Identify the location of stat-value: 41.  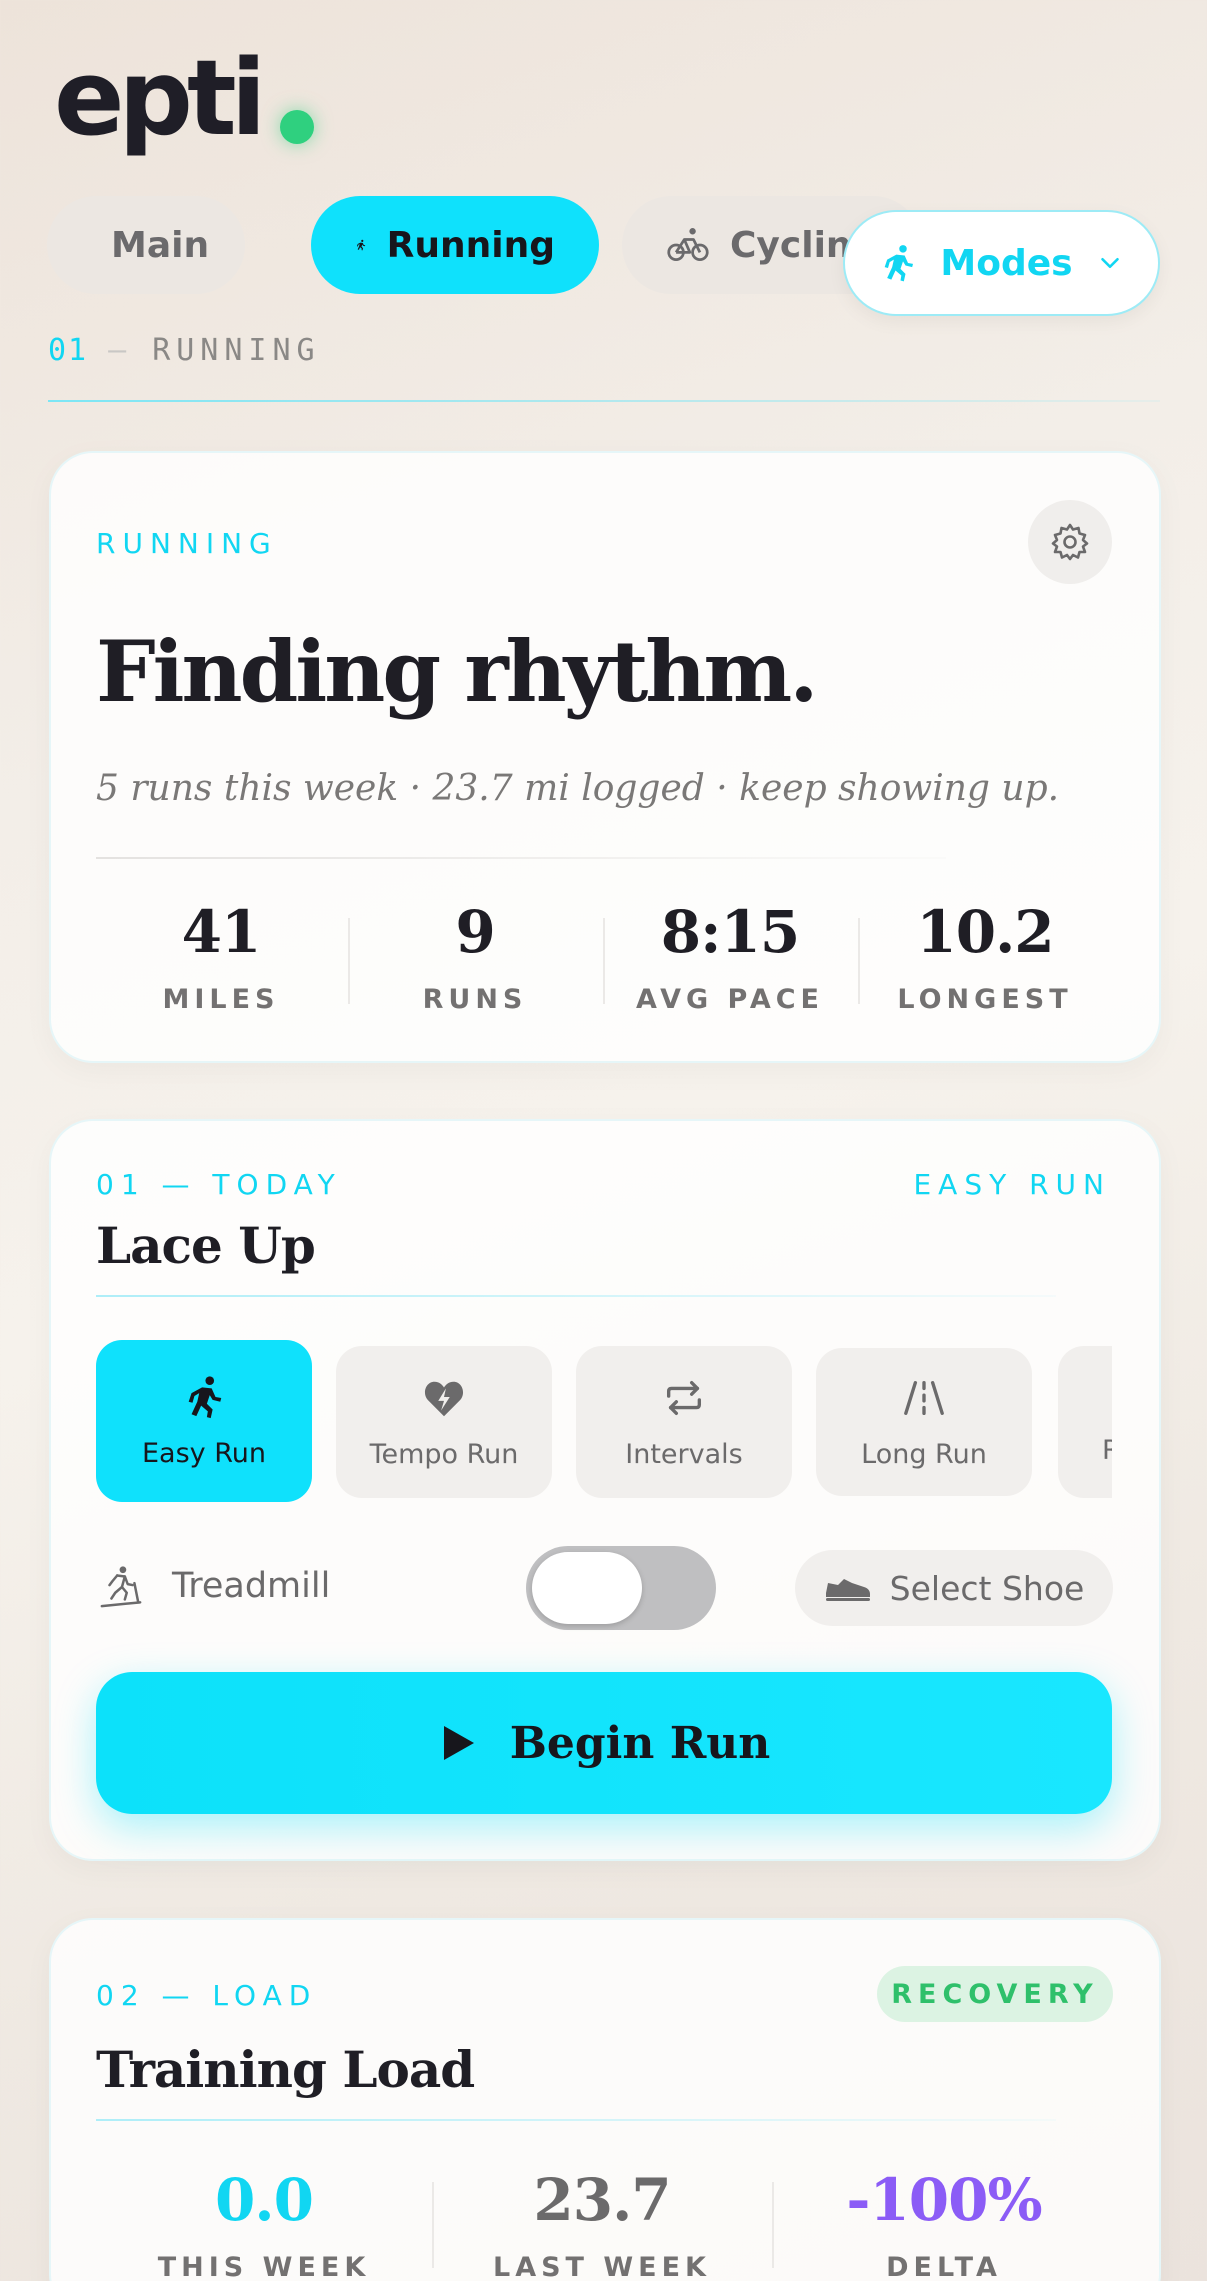
(221, 932).